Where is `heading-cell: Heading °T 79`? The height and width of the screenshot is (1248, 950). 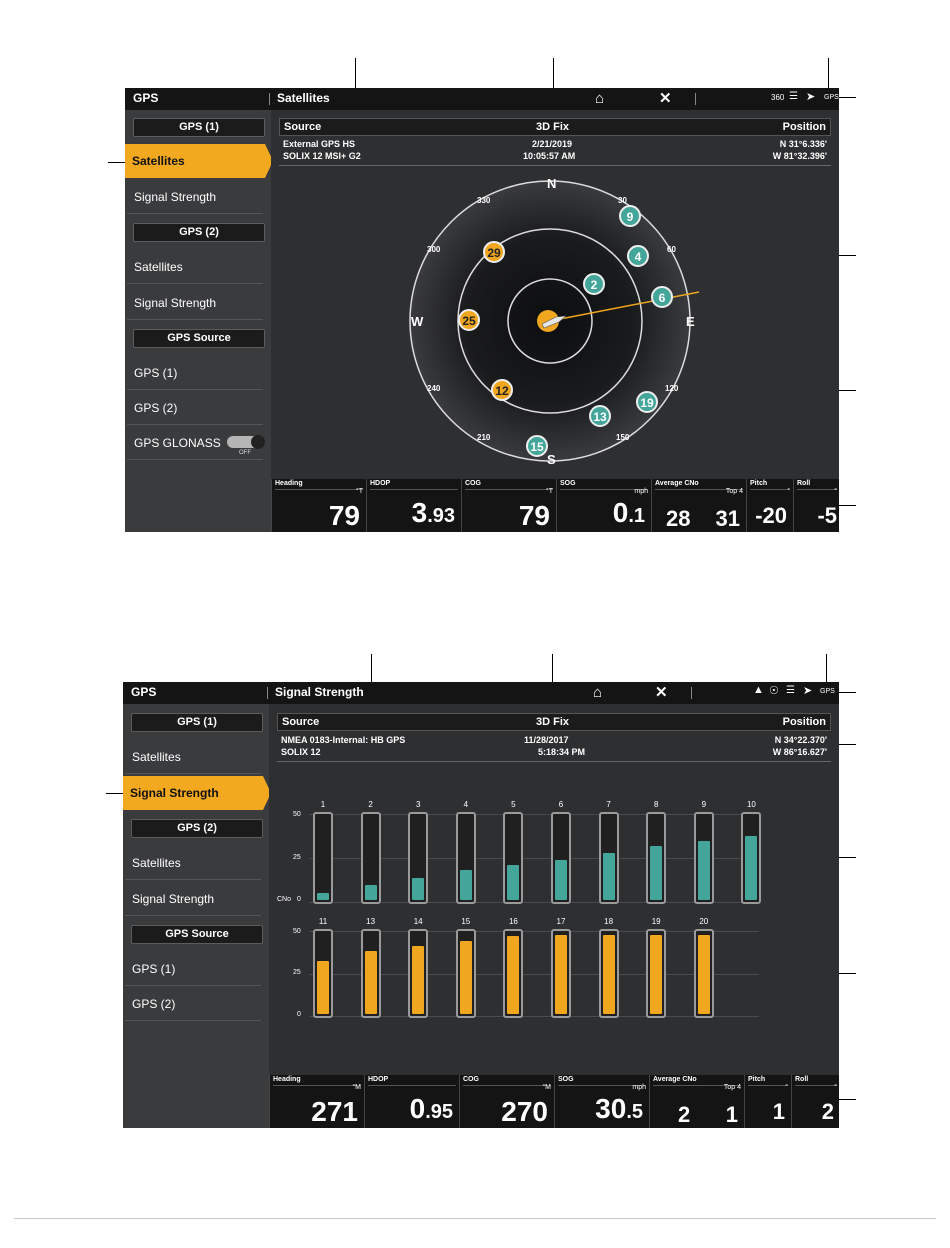
heading-cell: Heading °T 79 is located at coordinates (318, 505).